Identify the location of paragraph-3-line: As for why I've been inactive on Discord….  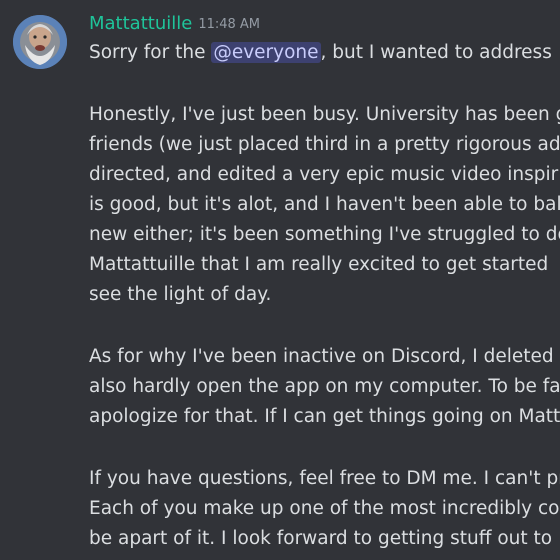
(324, 356).